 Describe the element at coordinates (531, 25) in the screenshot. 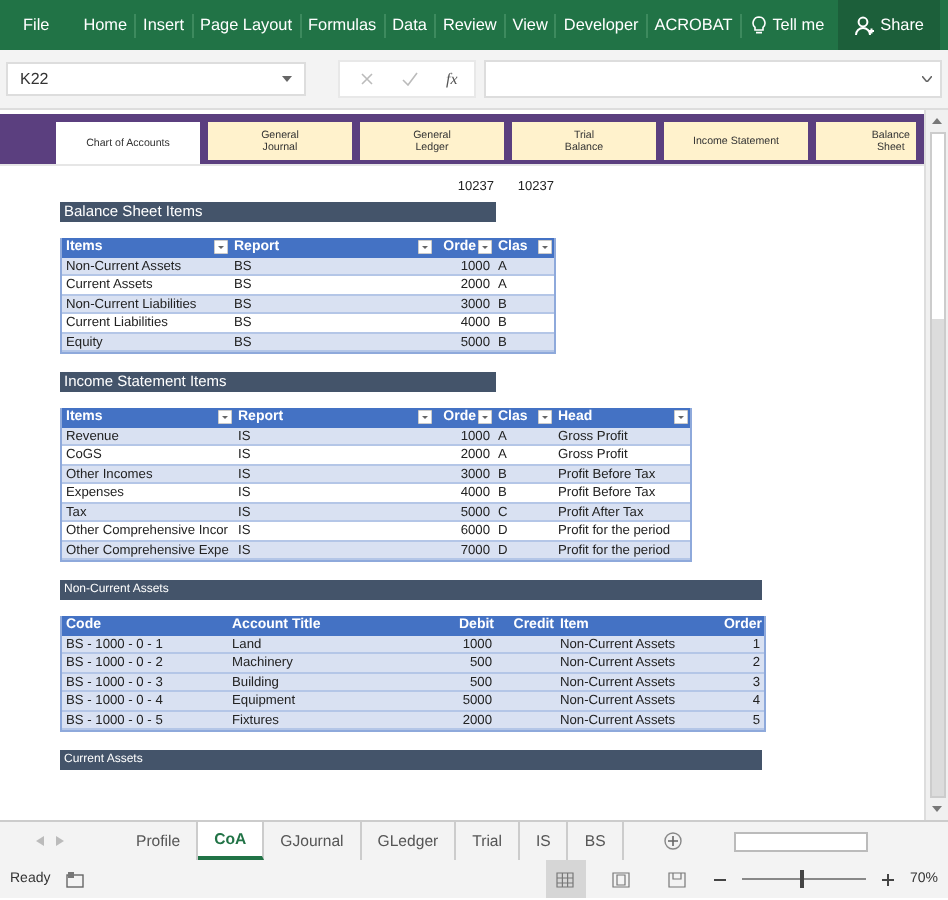

I see `ribbon-tab: View` at that location.